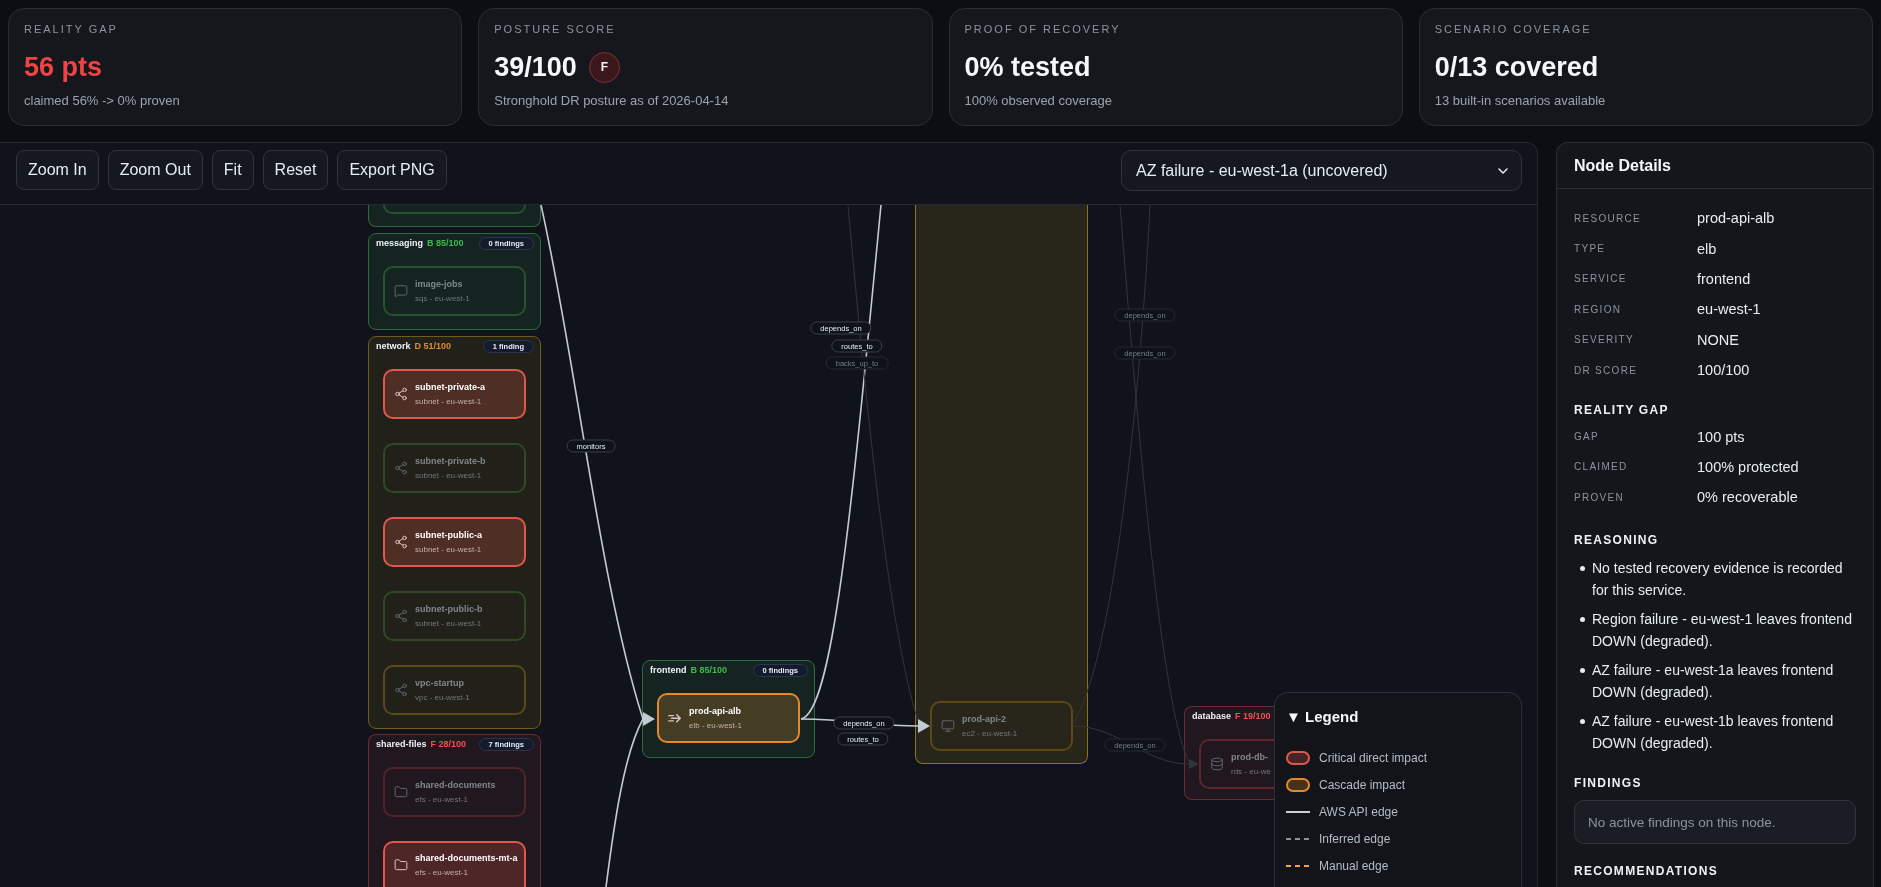 This screenshot has width=1881, height=887. What do you see at coordinates (1646, 871) in the screenshot?
I see `section-heading: RECOMMENDATIONS` at bounding box center [1646, 871].